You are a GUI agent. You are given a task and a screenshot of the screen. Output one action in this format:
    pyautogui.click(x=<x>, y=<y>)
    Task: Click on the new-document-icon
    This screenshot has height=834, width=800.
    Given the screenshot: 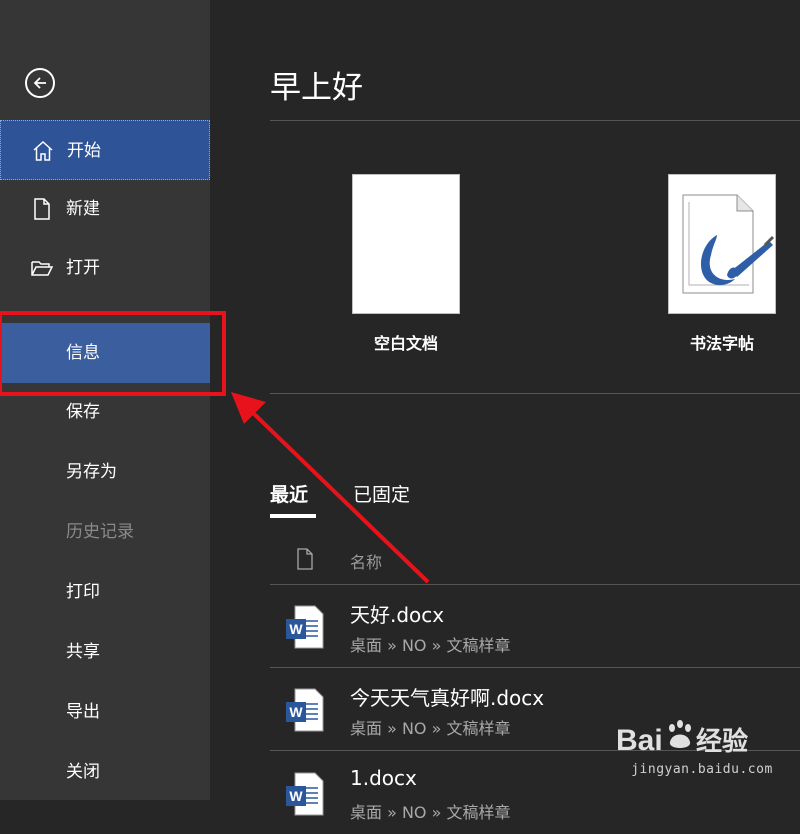 What is the action you would take?
    pyautogui.click(x=42, y=209)
    